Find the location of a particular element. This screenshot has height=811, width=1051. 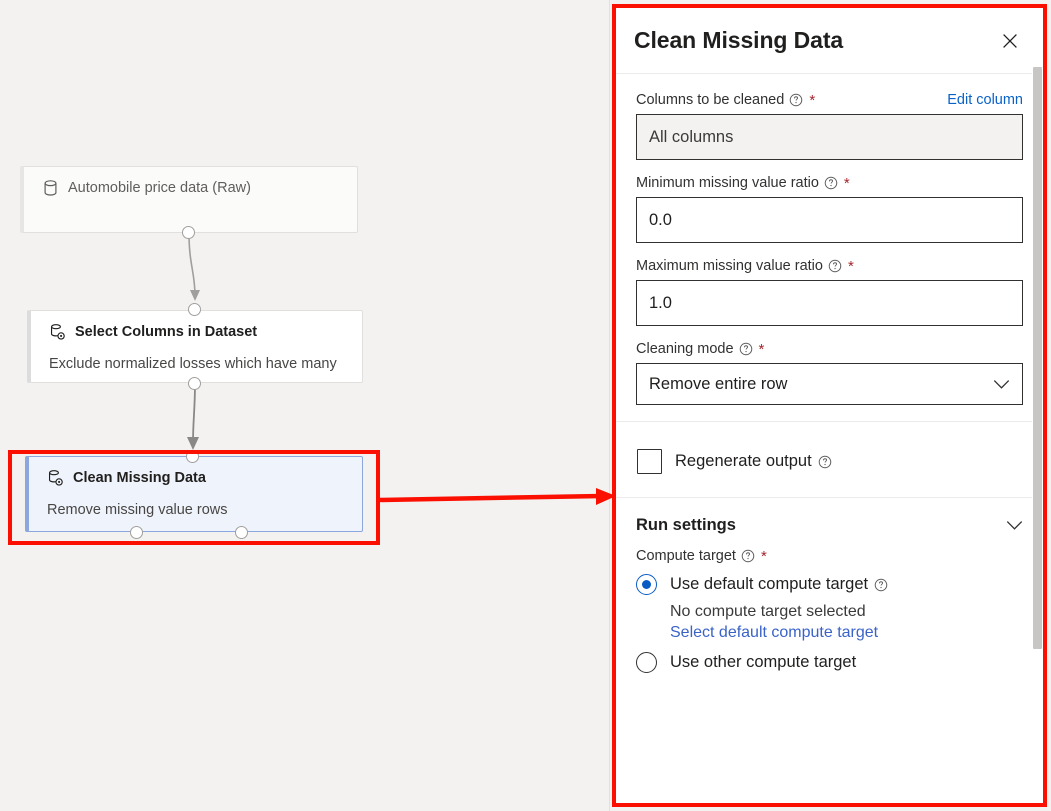

field-label: Maximum missing value ratio * is located at coordinates (745, 266).